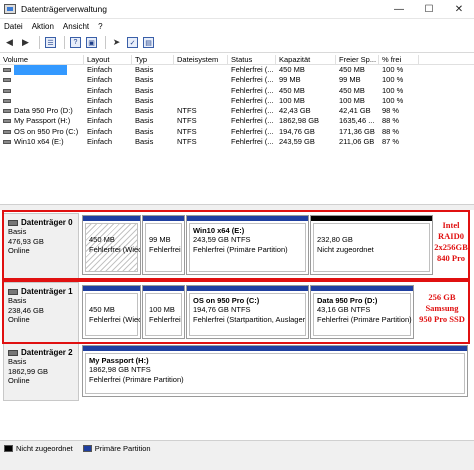 Image resolution: width=474 pixels, height=470 pixels. Describe the element at coordinates (297, 131) in the screenshot. I see `cell-kapazitaet: 194,76 GB` at that location.